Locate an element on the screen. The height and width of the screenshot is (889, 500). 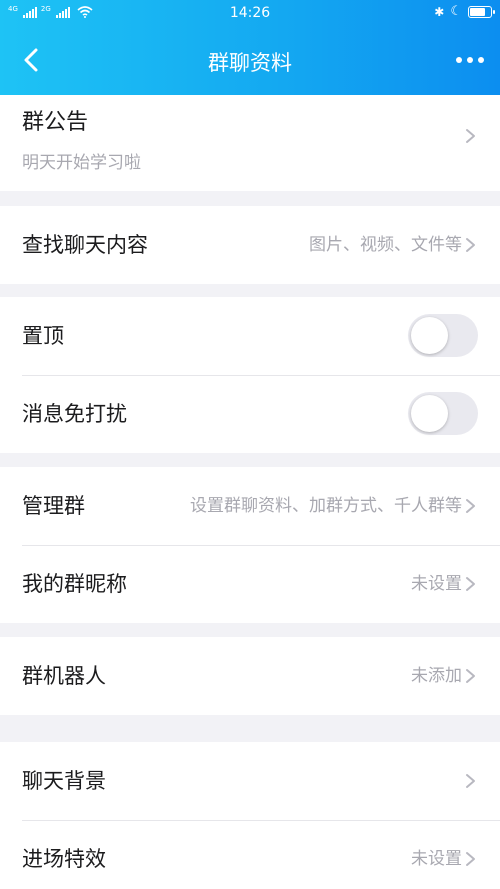
nickname-value: 未设置 is located at coordinates (436, 584).